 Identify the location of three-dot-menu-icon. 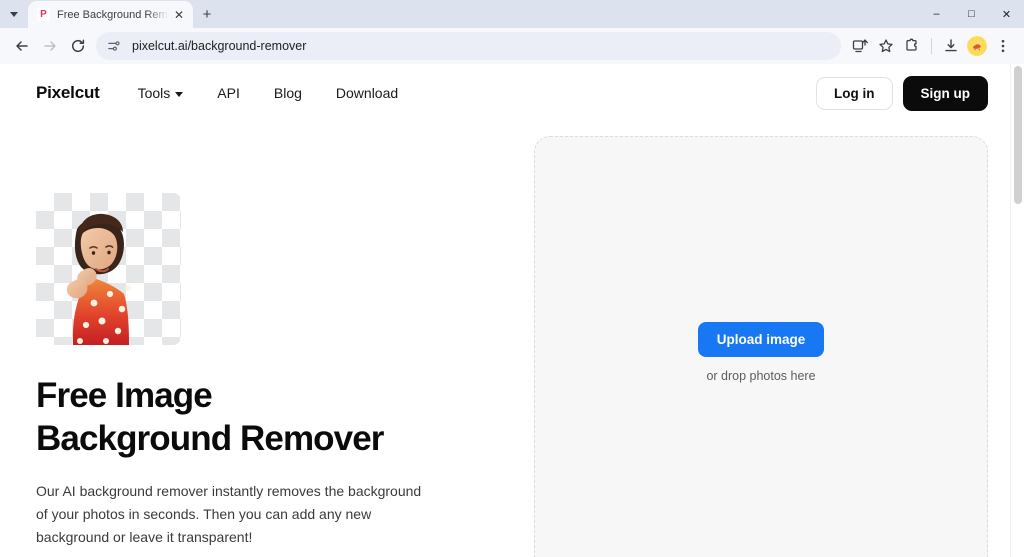
(1003, 46).